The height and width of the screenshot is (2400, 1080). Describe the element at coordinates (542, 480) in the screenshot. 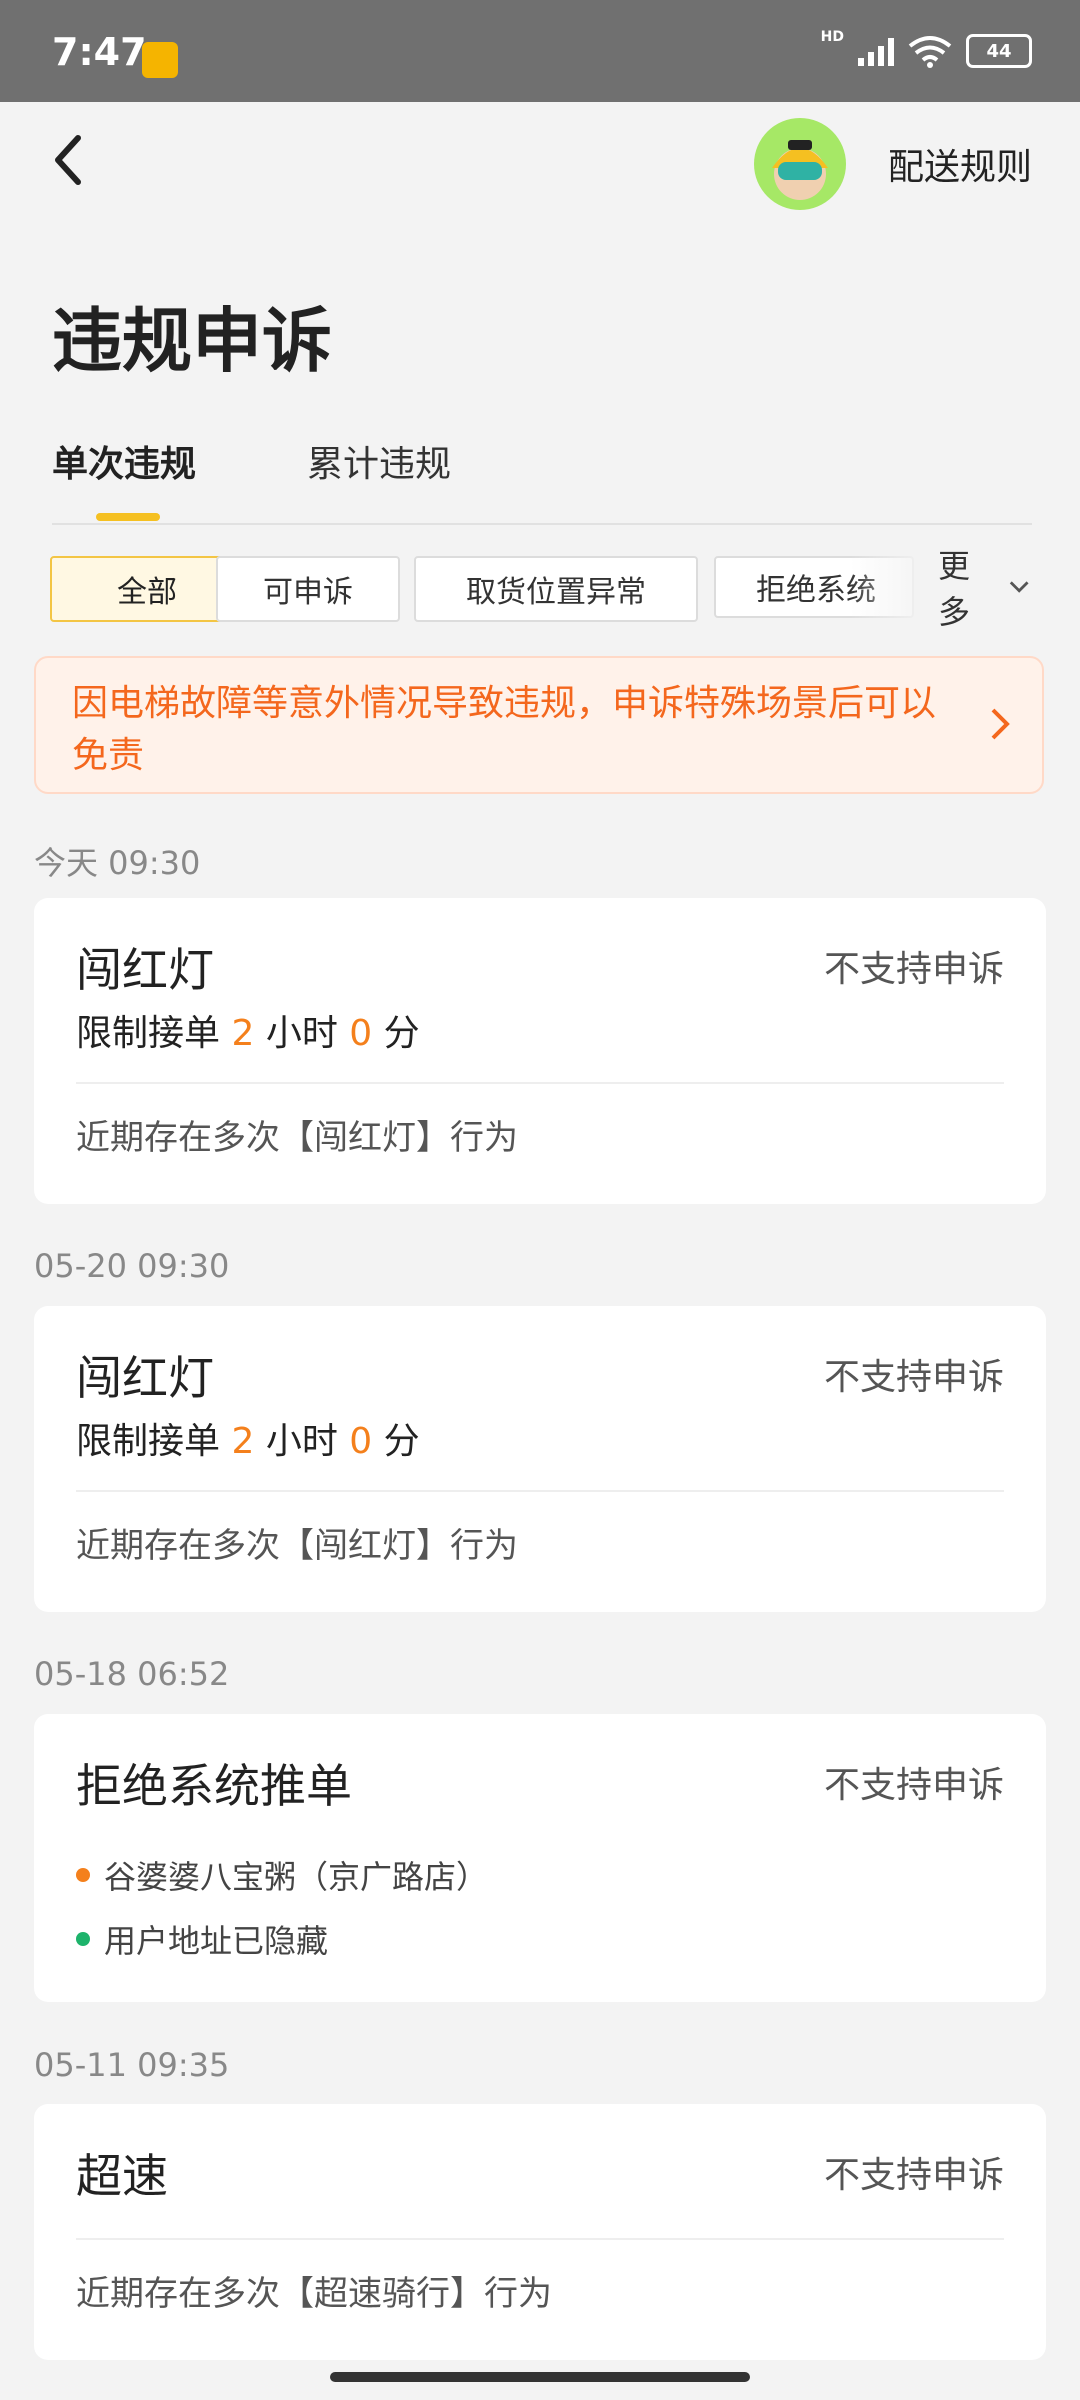

I see `tab-bar: 单次违规 累计违规` at that location.